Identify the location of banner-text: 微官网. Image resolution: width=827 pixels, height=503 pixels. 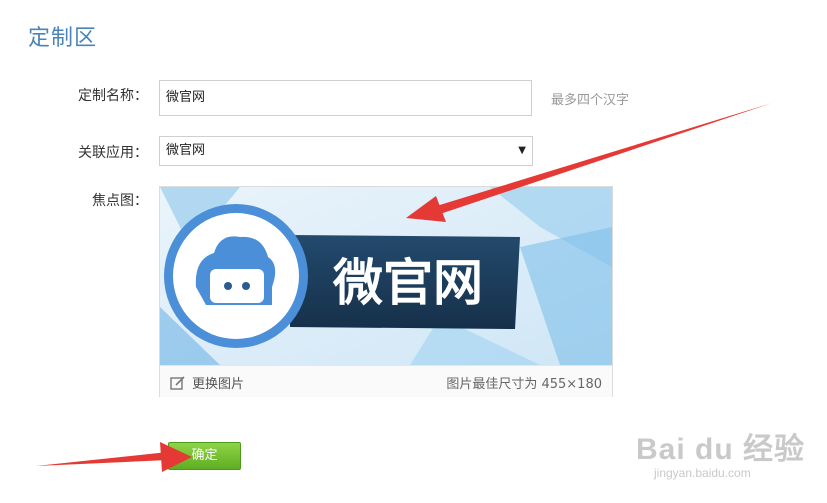
(407, 283).